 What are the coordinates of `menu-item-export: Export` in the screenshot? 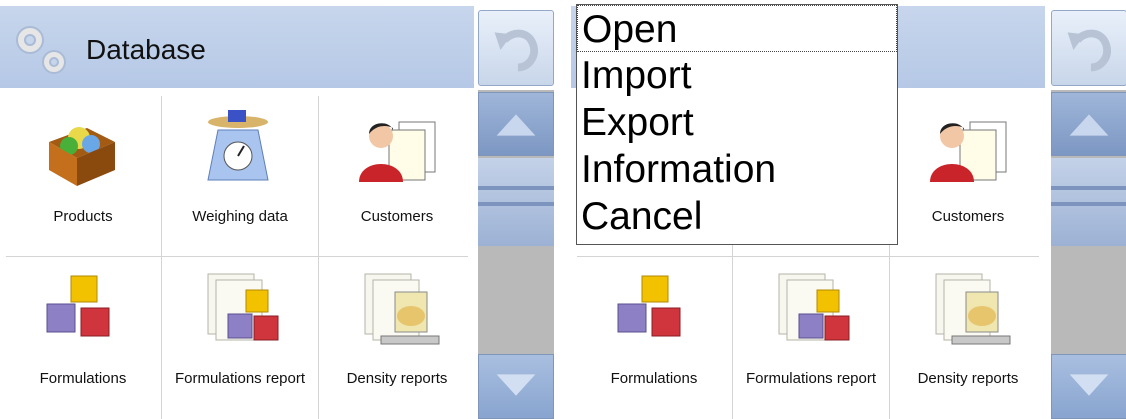 It's located at (737, 122).